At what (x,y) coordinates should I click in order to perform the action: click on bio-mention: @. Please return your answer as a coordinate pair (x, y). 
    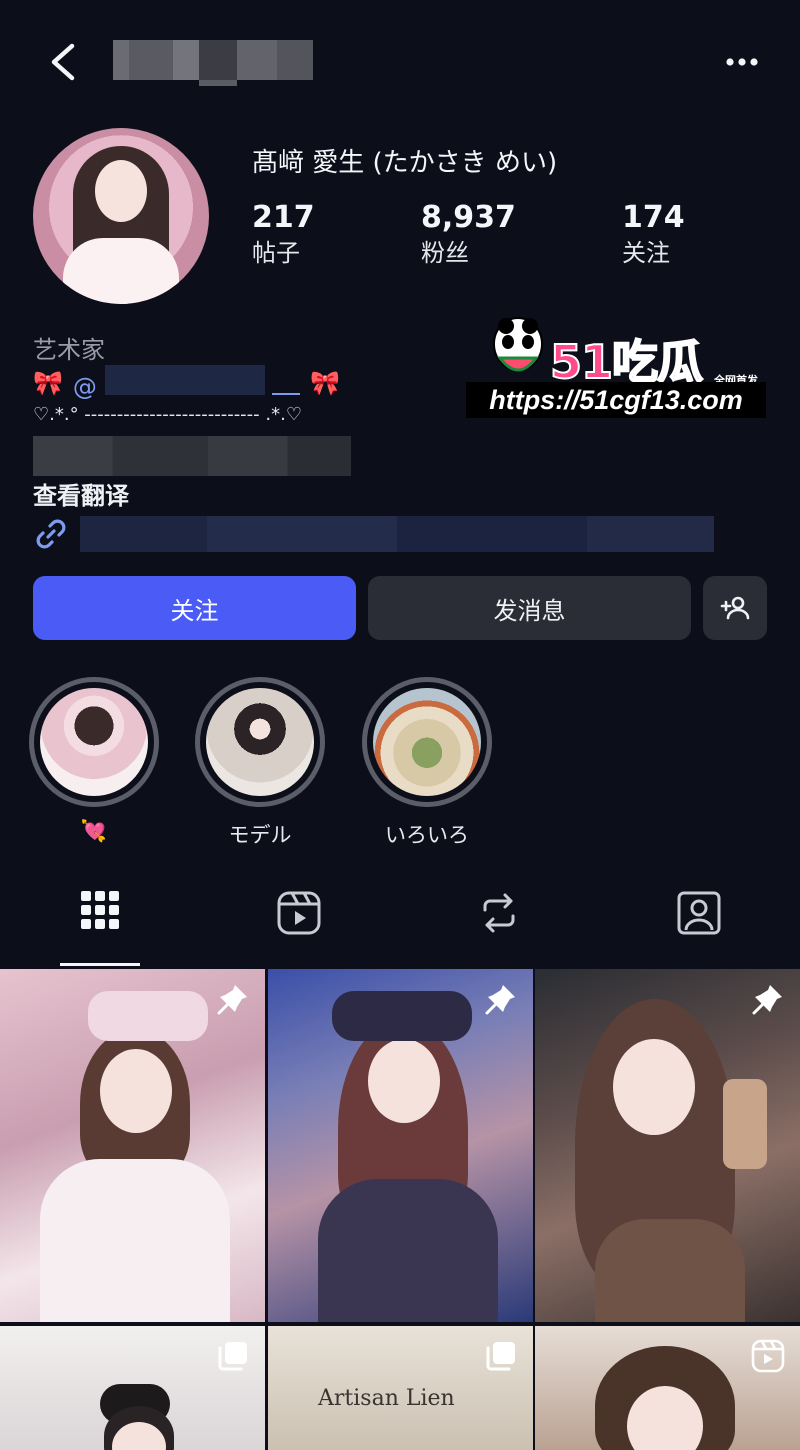
    Looking at the image, I should click on (186, 383).